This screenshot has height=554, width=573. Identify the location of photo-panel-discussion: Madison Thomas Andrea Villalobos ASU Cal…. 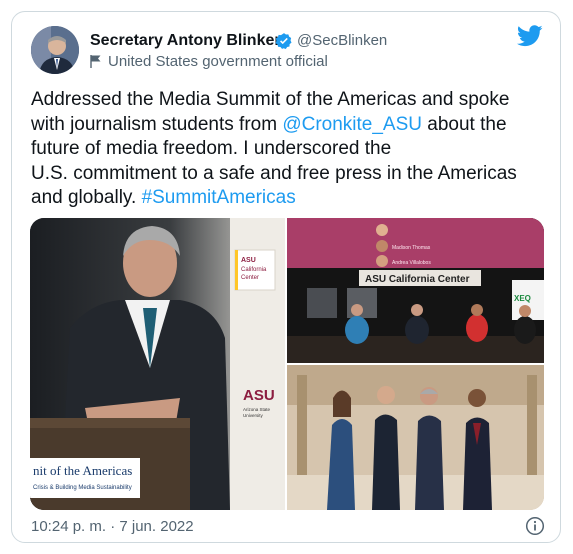
(415, 290).